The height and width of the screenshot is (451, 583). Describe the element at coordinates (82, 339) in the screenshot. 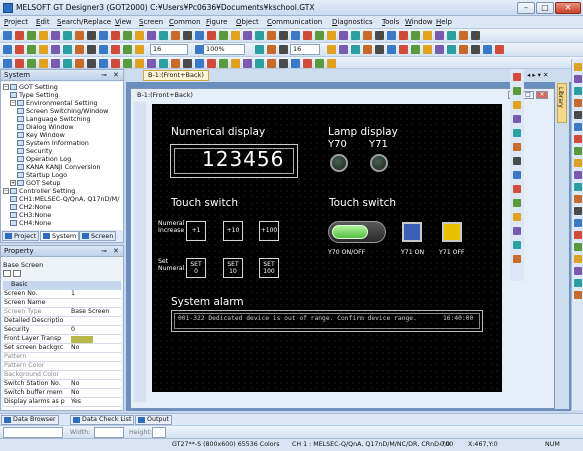

I see `property-value` at that location.